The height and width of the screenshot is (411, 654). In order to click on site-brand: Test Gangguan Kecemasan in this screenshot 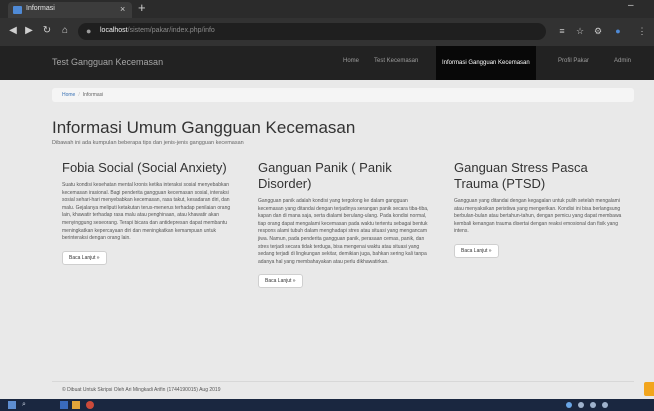, I will do `click(107, 62)`.